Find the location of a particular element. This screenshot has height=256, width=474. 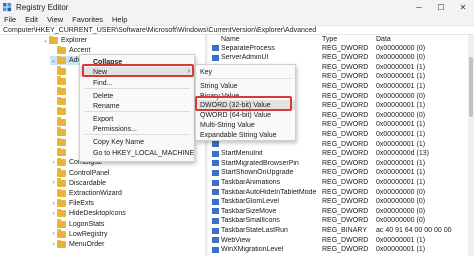

menu-item-delete: Delete is located at coordinates (137, 96).